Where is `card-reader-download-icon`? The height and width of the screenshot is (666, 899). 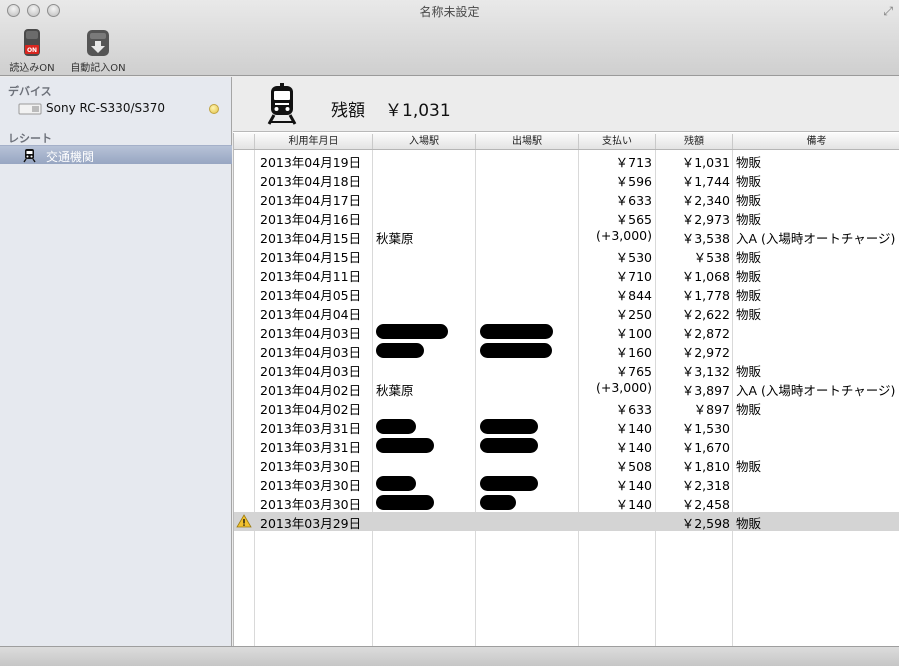
card-reader-download-icon is located at coordinates (98, 43).